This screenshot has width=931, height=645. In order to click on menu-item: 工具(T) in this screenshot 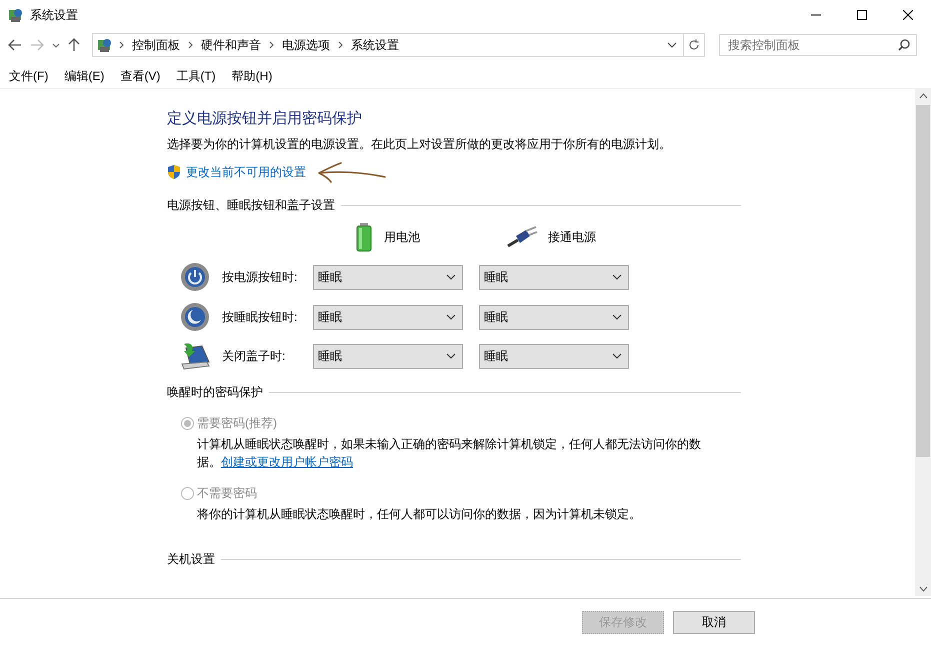, I will do `click(196, 76)`.